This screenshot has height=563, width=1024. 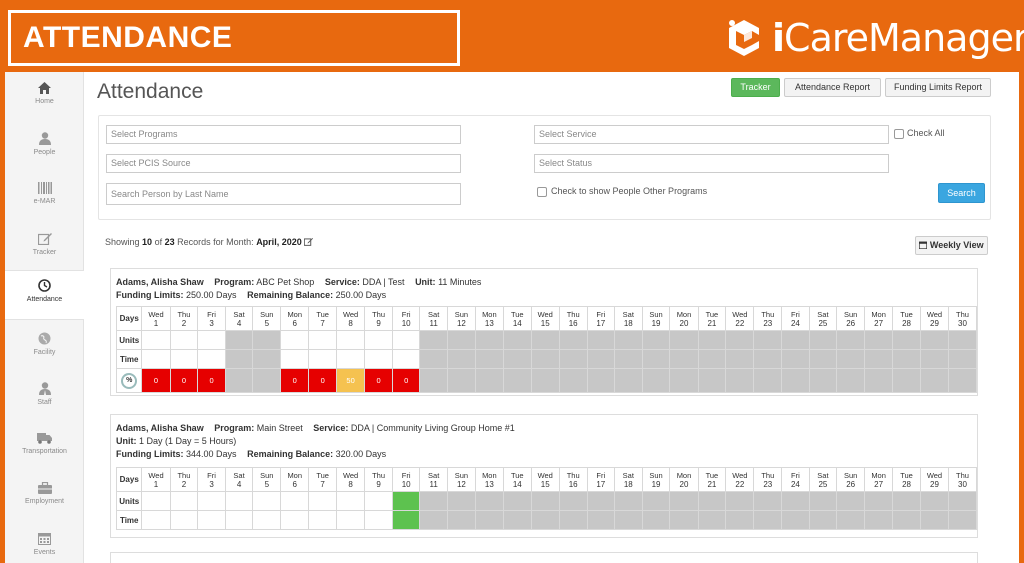 I want to click on day-header-cell: Sat 25, so click(x=823, y=479).